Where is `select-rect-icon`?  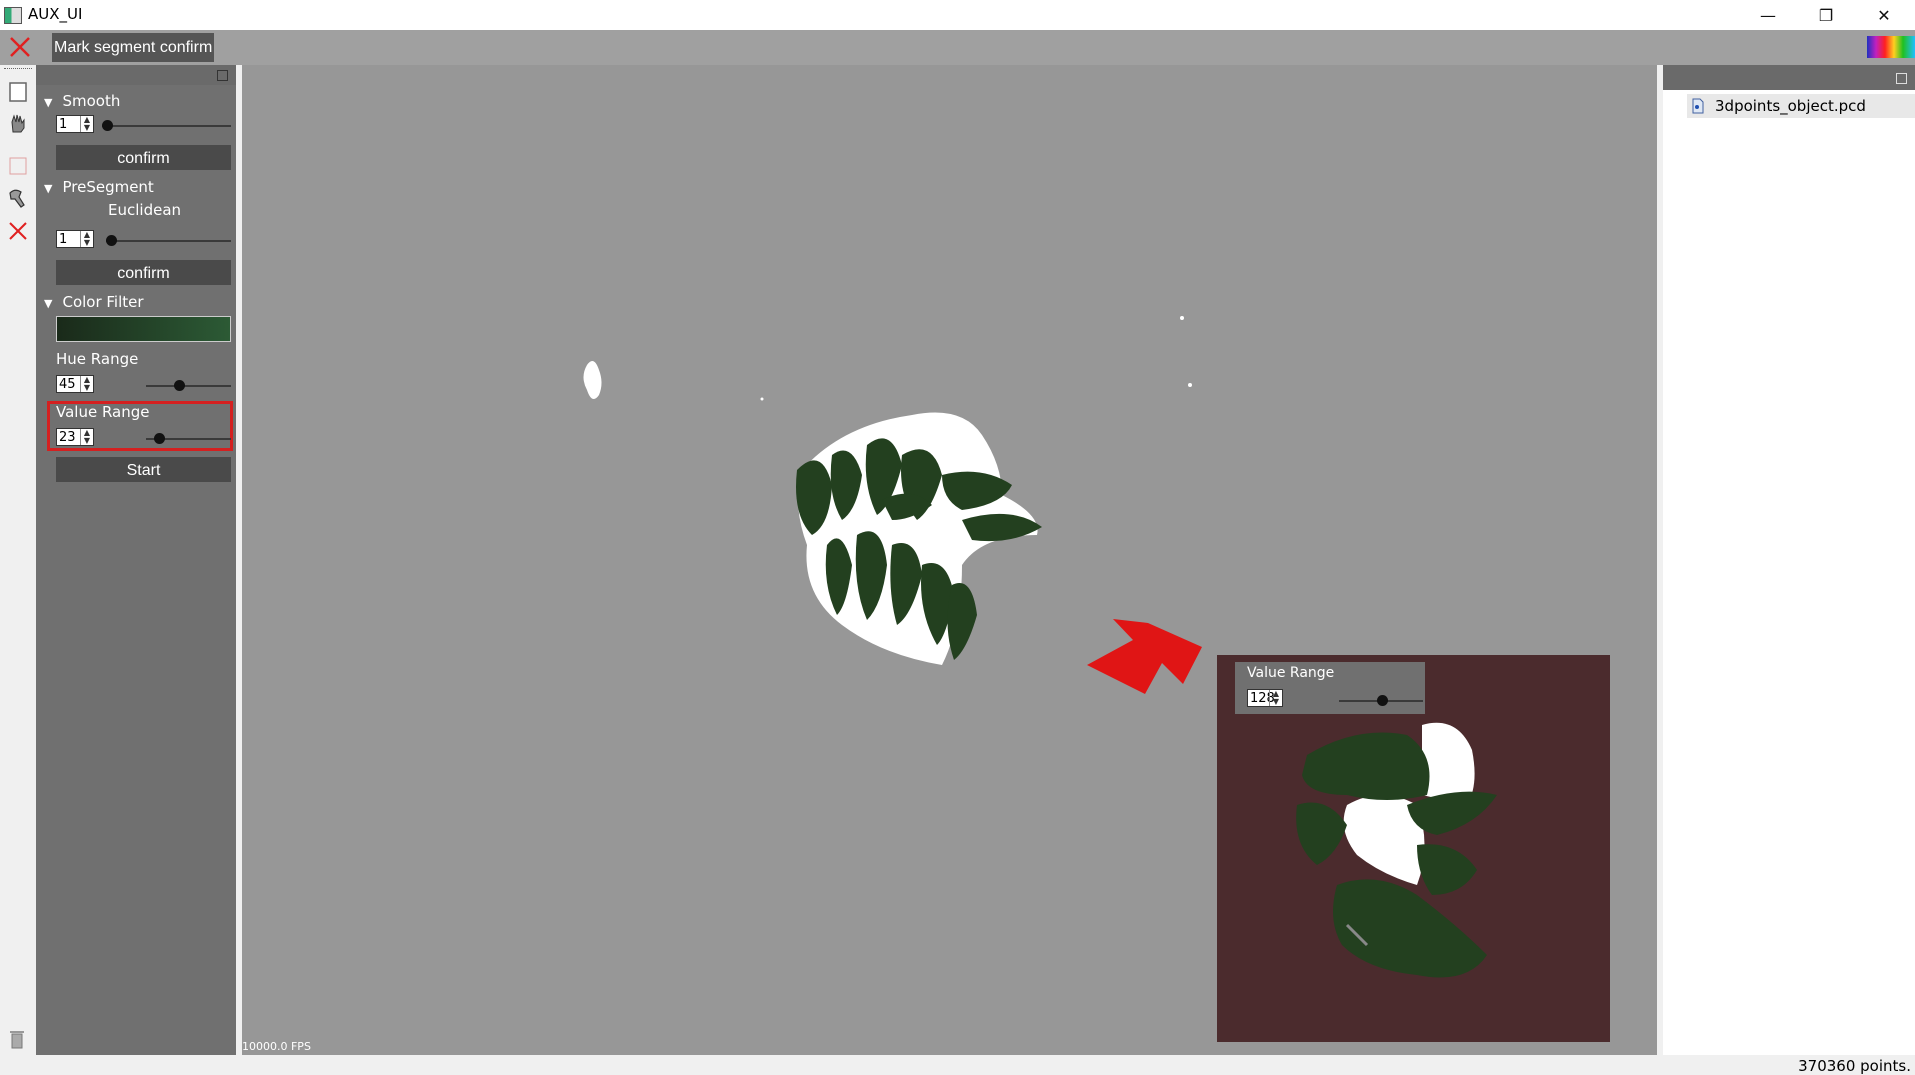
select-rect-icon is located at coordinates (18, 92).